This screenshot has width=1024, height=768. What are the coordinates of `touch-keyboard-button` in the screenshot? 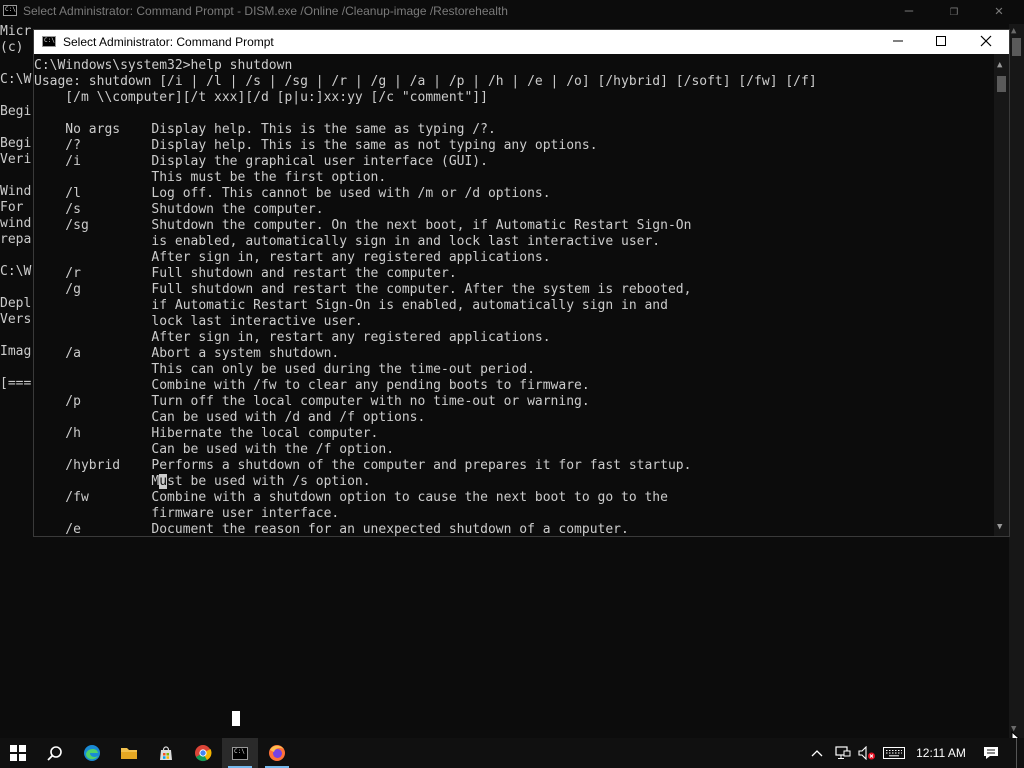 It's located at (894, 753).